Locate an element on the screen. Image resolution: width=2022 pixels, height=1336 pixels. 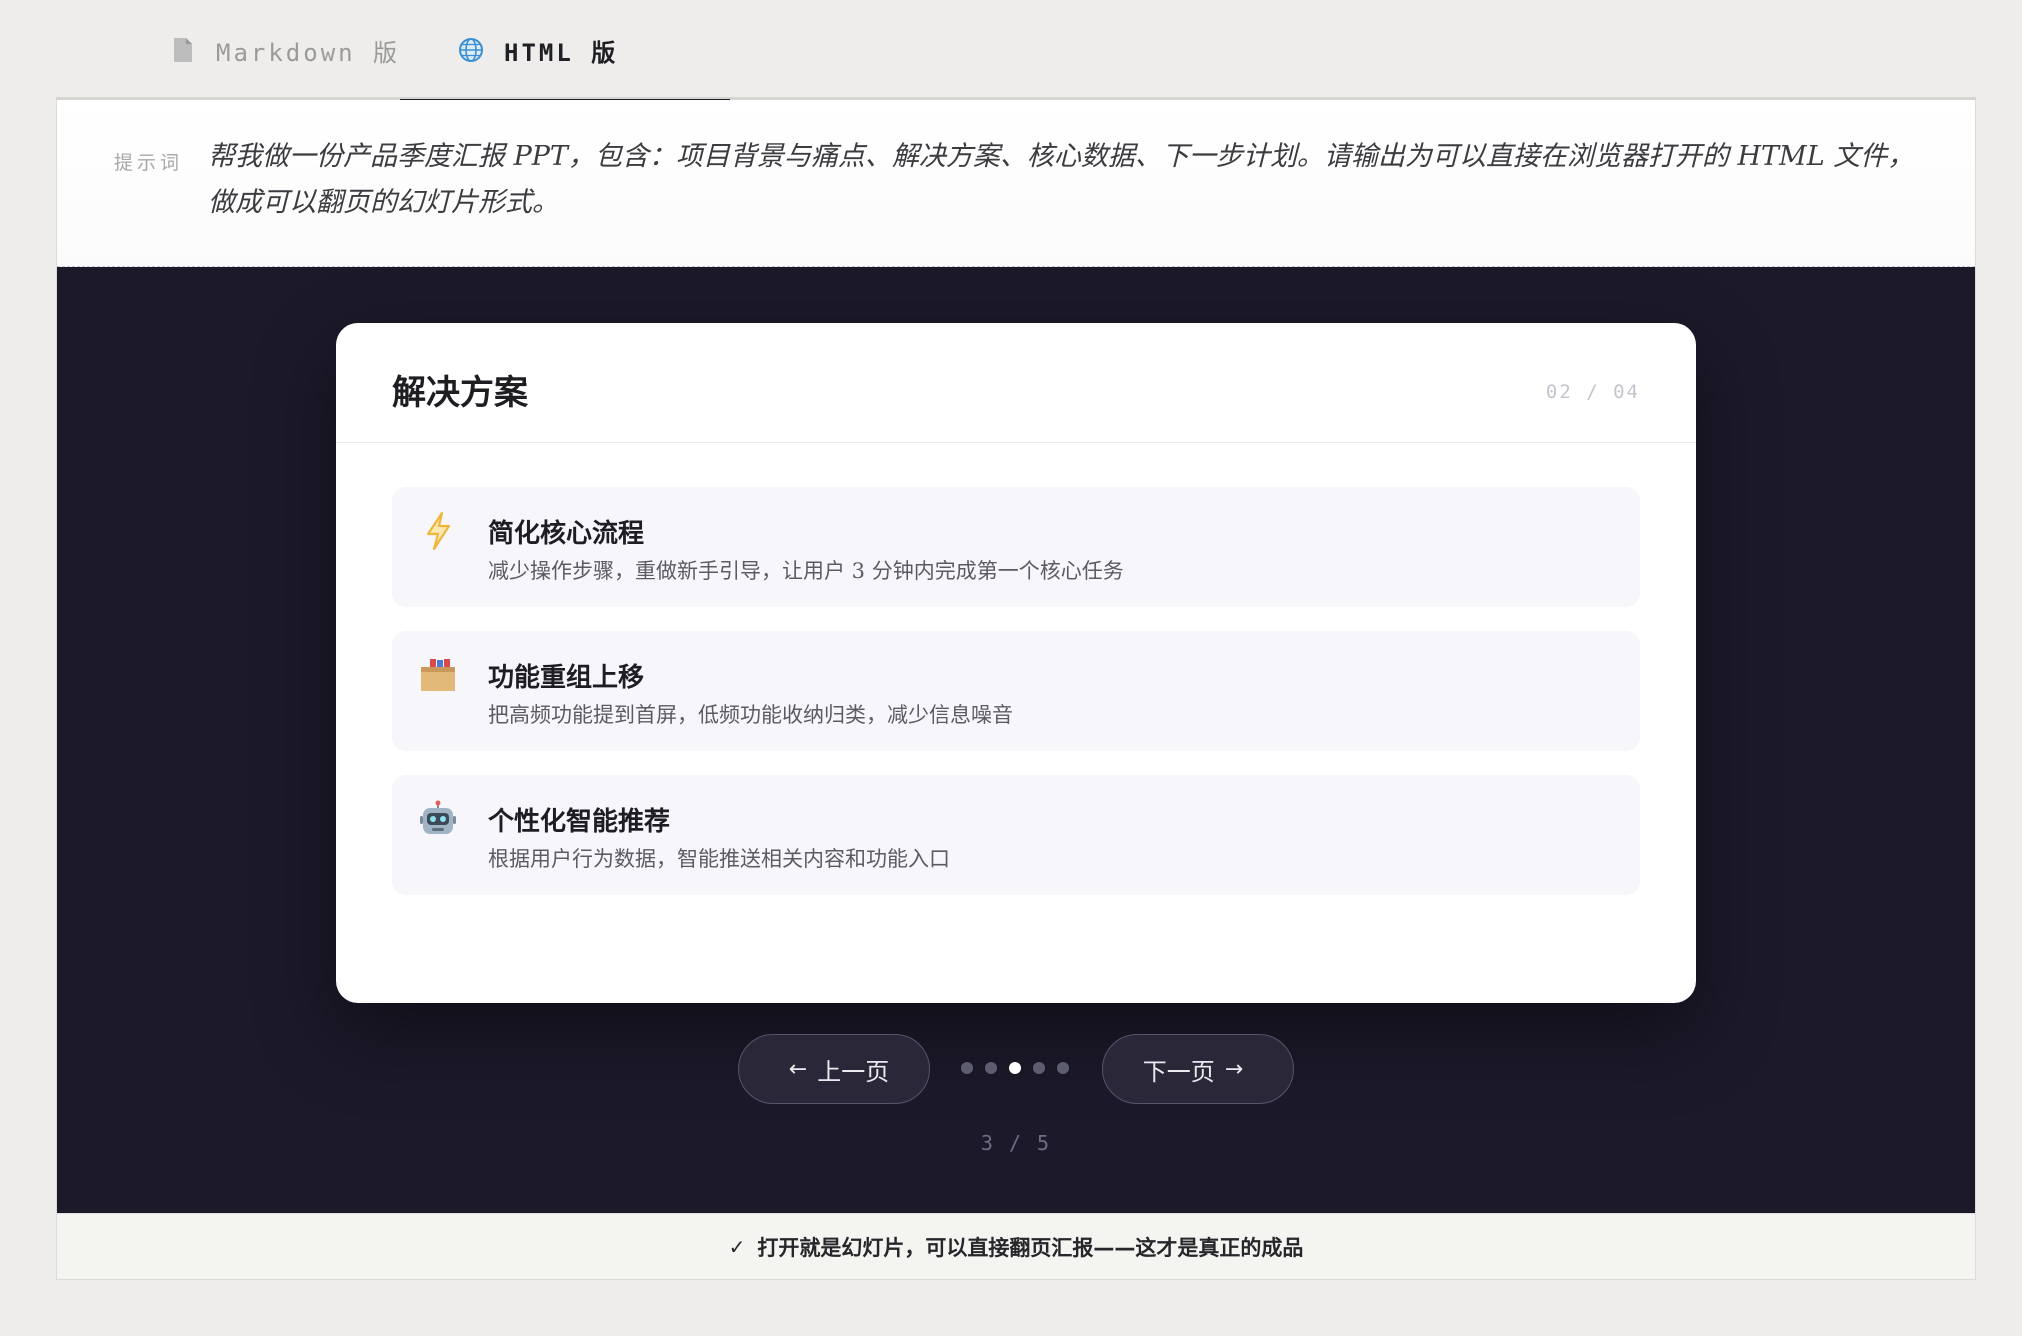
next-label: 下一页 is located at coordinates (1178, 1071).